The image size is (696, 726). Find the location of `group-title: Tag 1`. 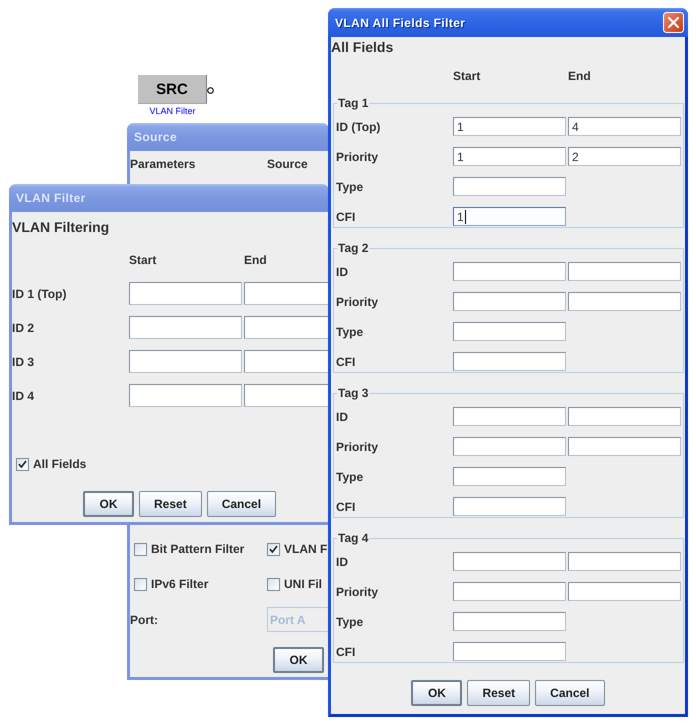

group-title: Tag 1 is located at coordinates (353, 103).